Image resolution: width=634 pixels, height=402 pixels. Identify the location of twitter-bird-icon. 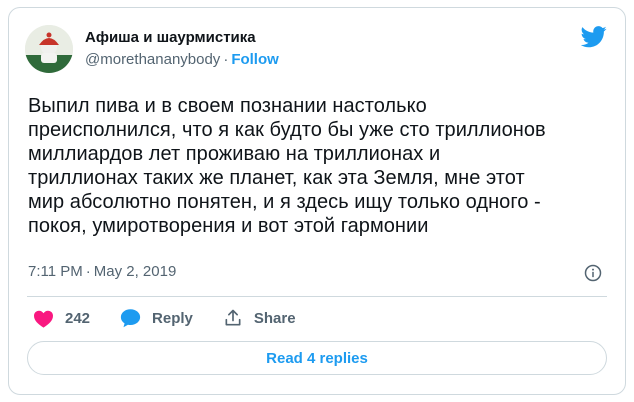
(594, 37).